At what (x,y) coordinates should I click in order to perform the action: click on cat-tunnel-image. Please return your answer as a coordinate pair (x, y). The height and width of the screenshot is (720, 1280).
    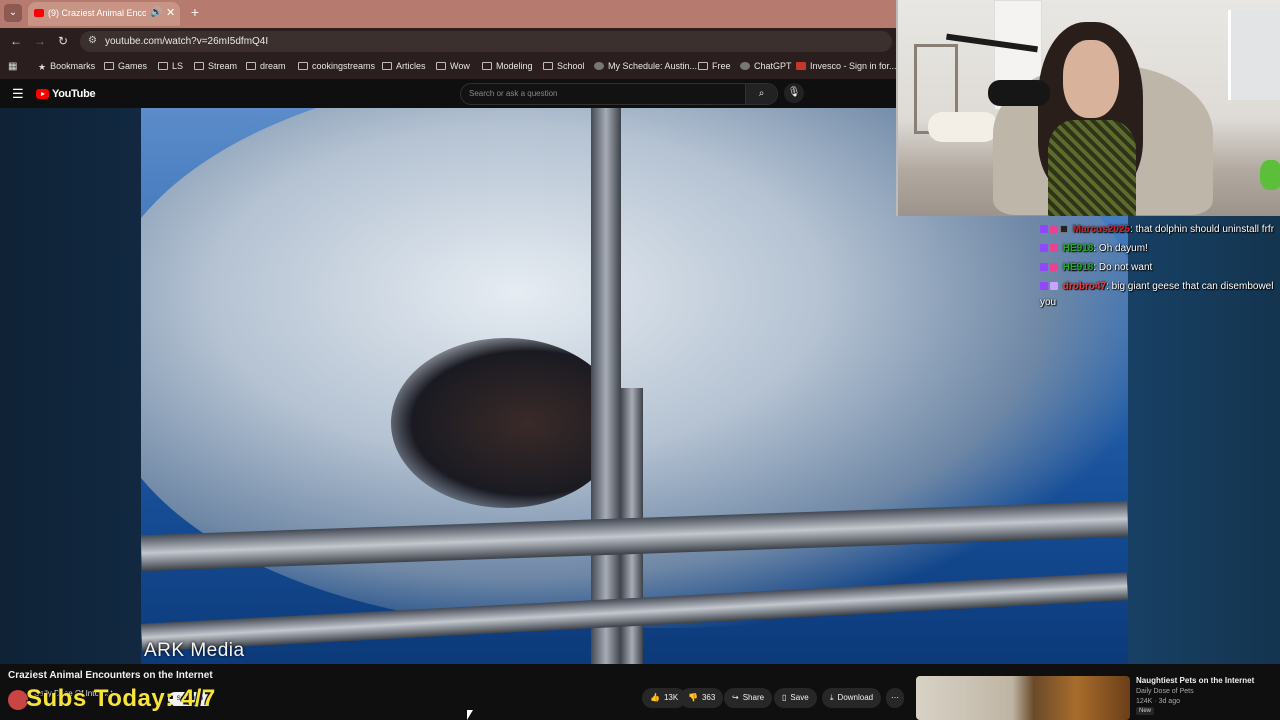
    Looking at the image, I should click on (963, 127).